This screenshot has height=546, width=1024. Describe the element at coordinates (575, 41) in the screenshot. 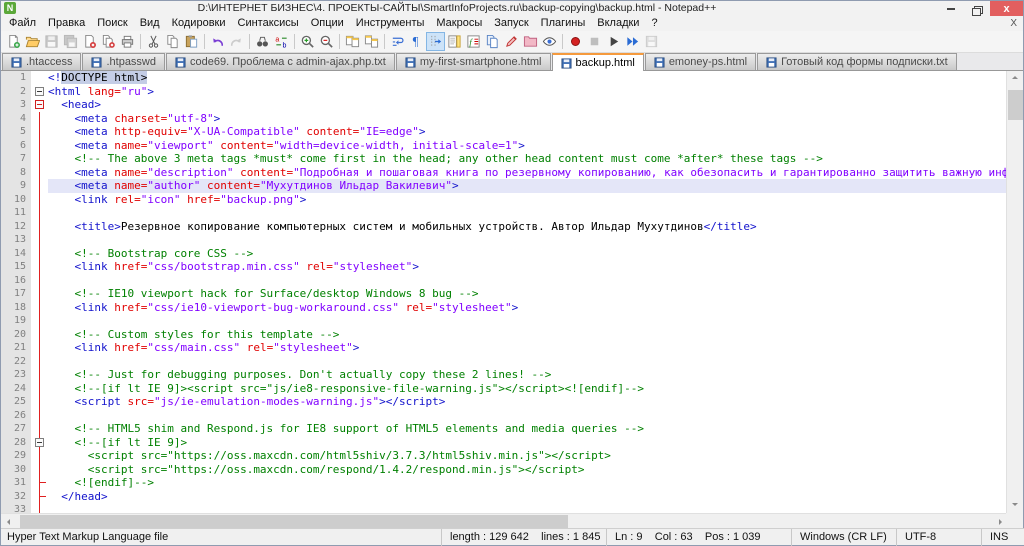

I see `macro-record-button` at that location.